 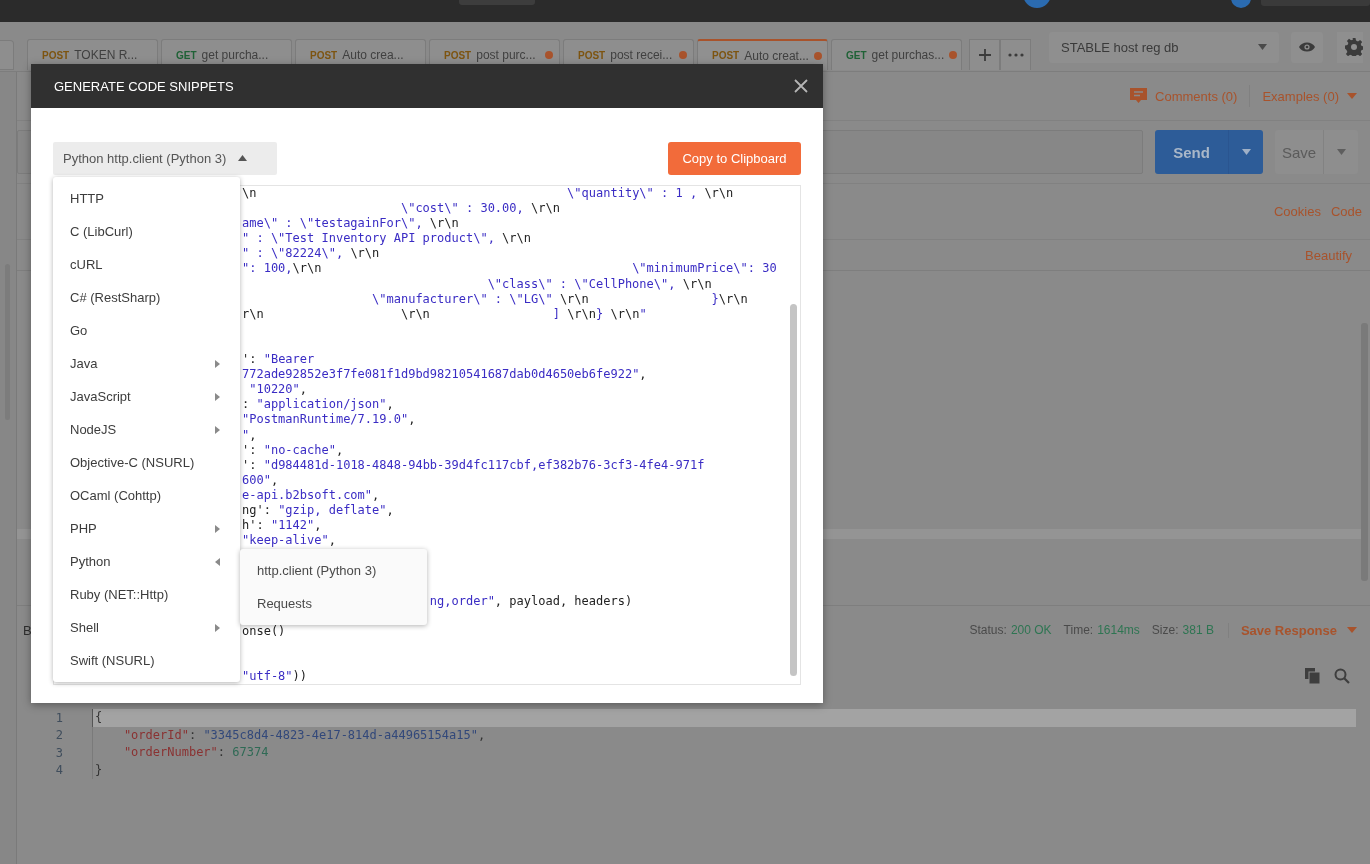 What do you see at coordinates (27, 630) in the screenshot?
I see `response-tab: B` at bounding box center [27, 630].